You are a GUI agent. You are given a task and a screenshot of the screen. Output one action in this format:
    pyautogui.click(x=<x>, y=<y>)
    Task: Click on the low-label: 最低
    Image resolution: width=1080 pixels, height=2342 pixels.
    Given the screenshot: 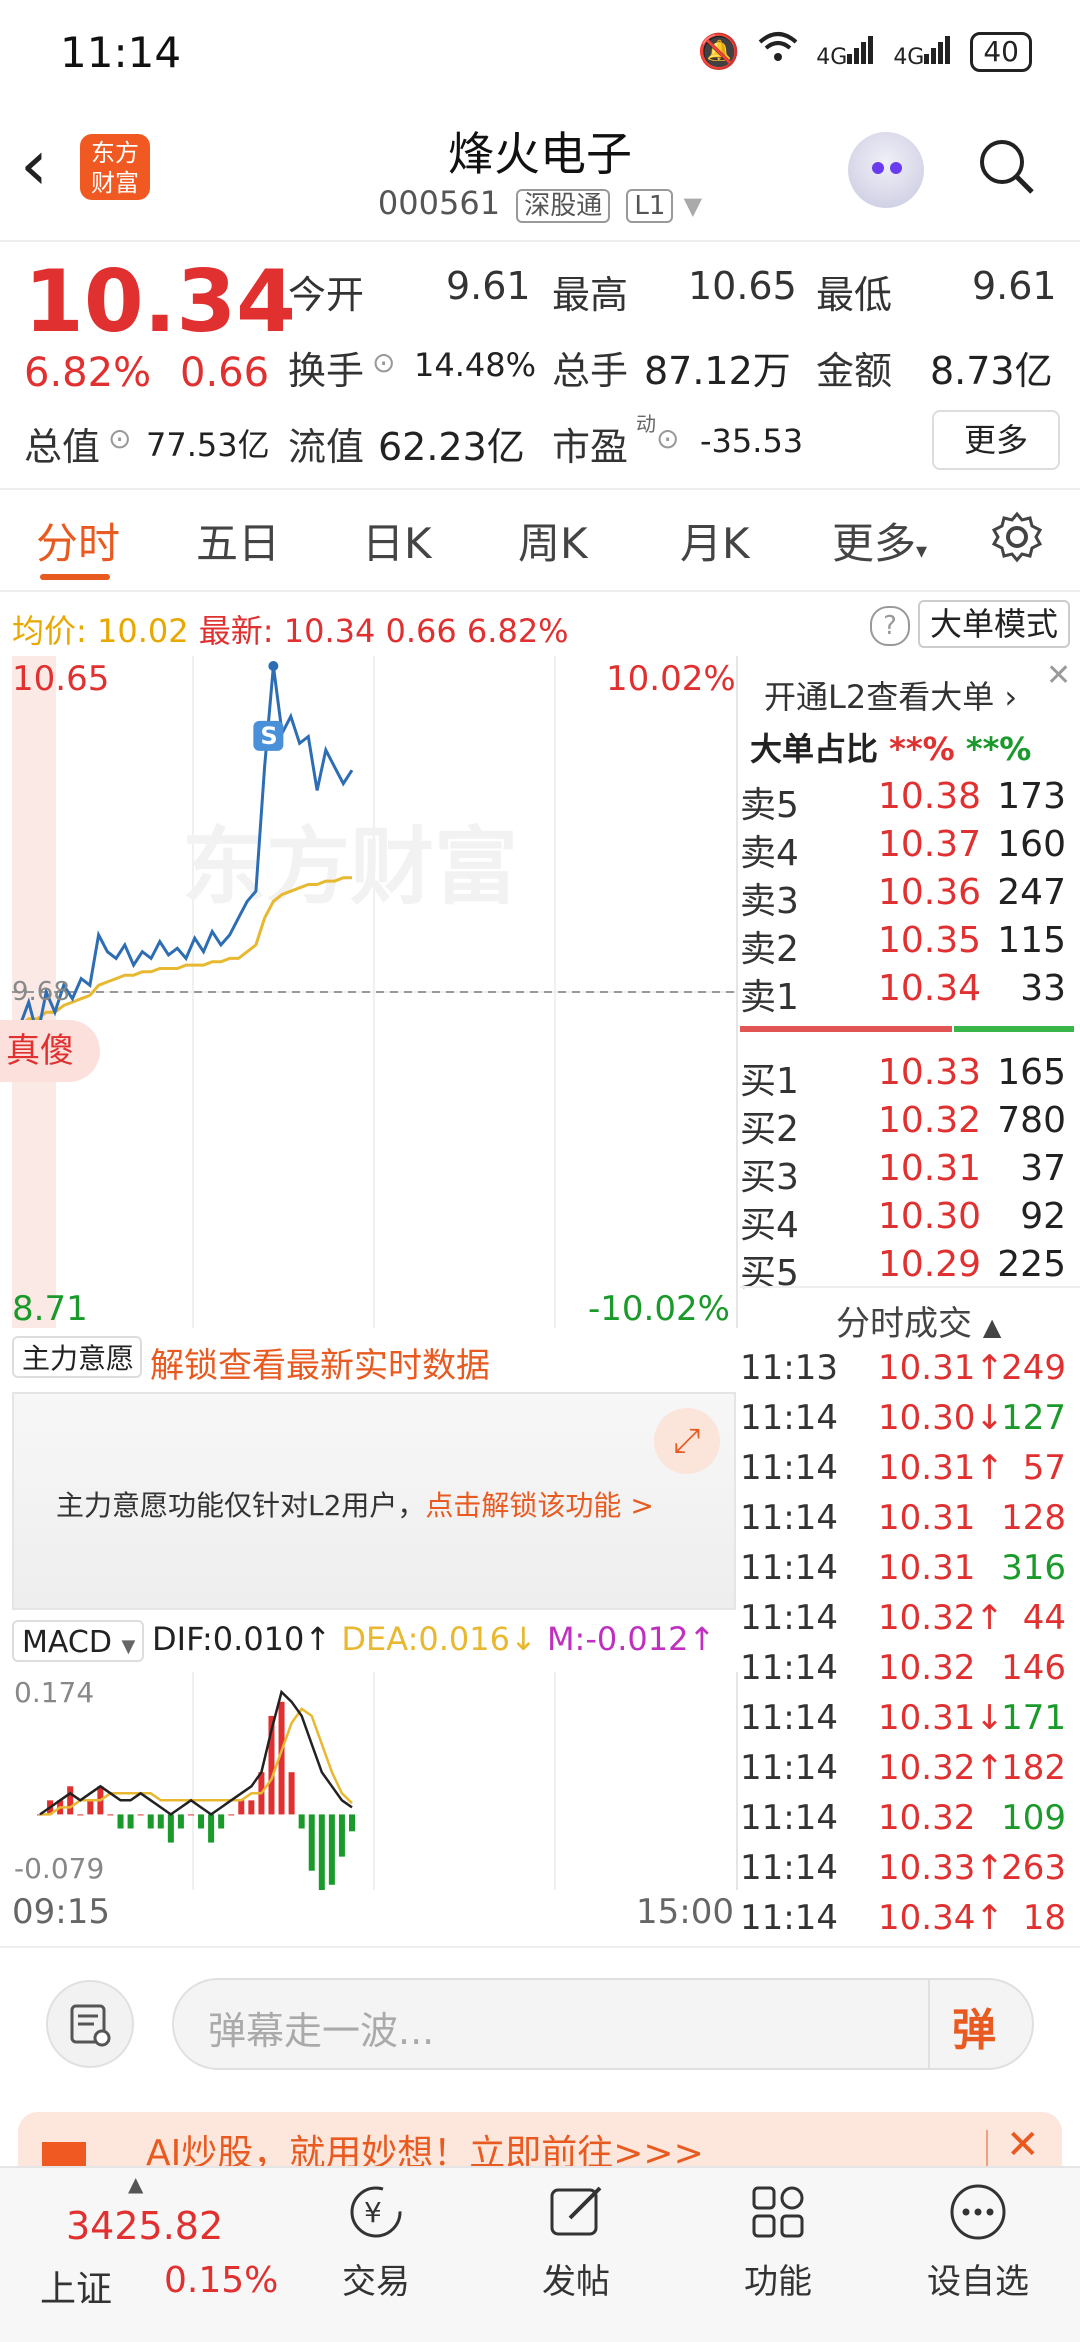 What is the action you would take?
    pyautogui.click(x=854, y=295)
    